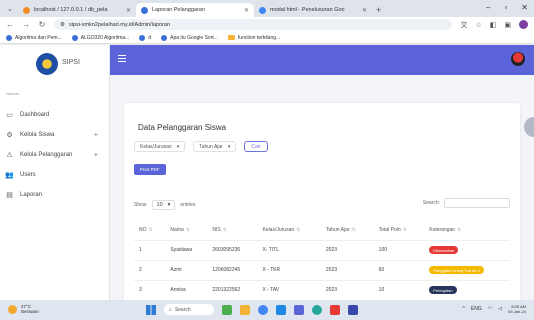  What do you see at coordinates (9, 115) in the screenshot?
I see `monitor-icon: ▭` at bounding box center [9, 115].